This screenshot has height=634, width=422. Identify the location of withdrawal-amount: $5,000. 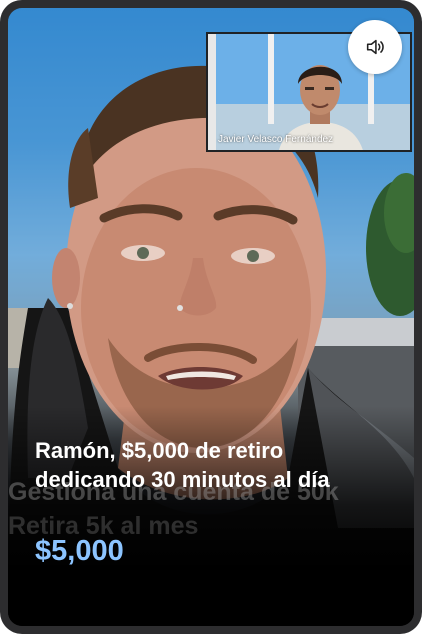
(79, 551).